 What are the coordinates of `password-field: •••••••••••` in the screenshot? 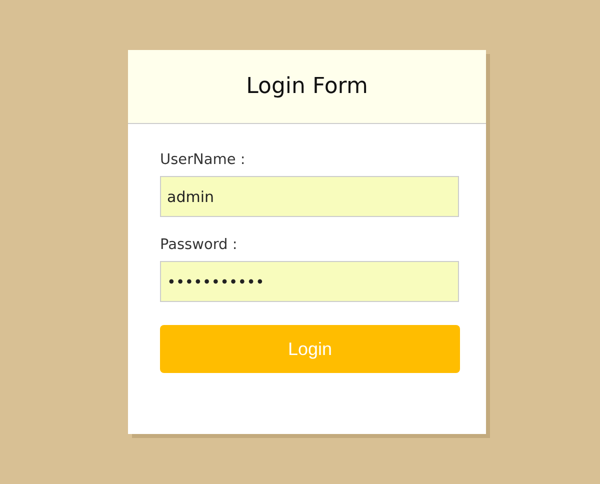 It's located at (309, 281).